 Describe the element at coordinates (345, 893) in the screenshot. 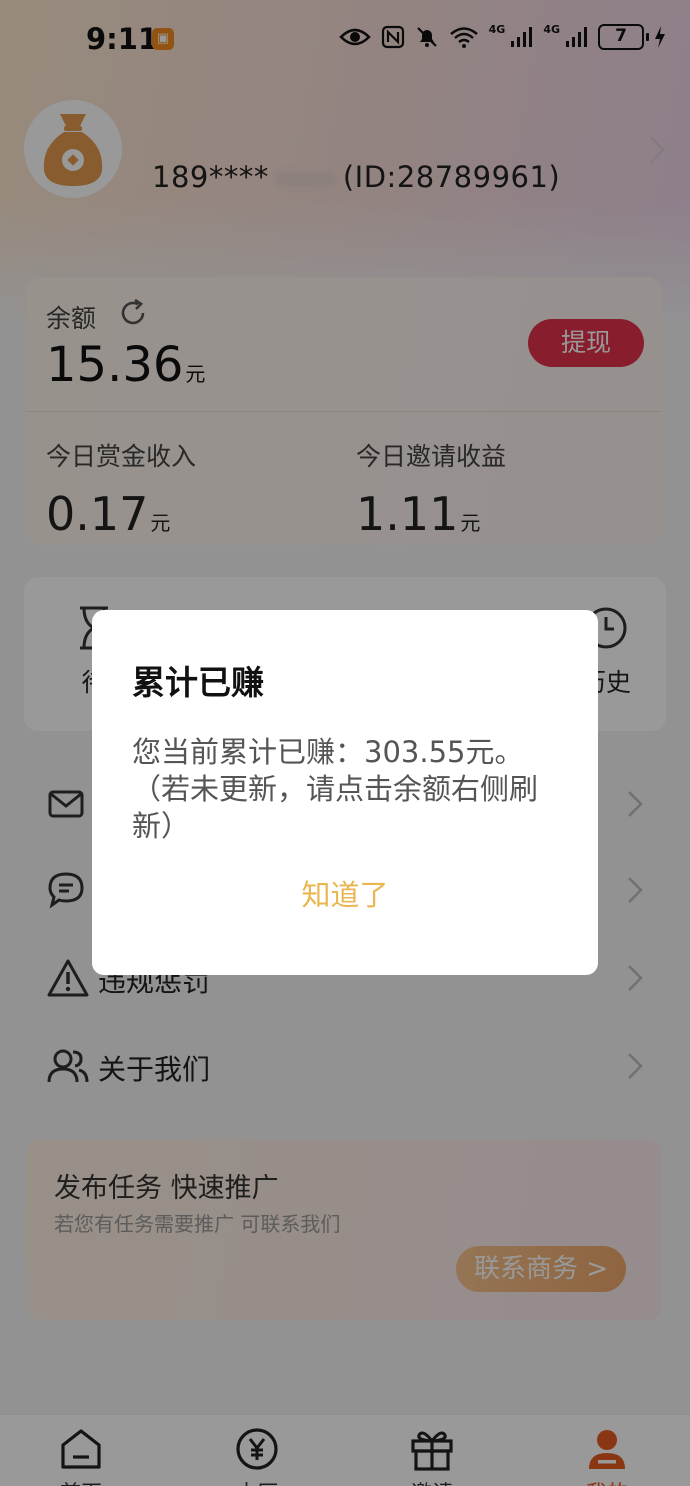

I see `dialog-ok-button: 知道了` at that location.